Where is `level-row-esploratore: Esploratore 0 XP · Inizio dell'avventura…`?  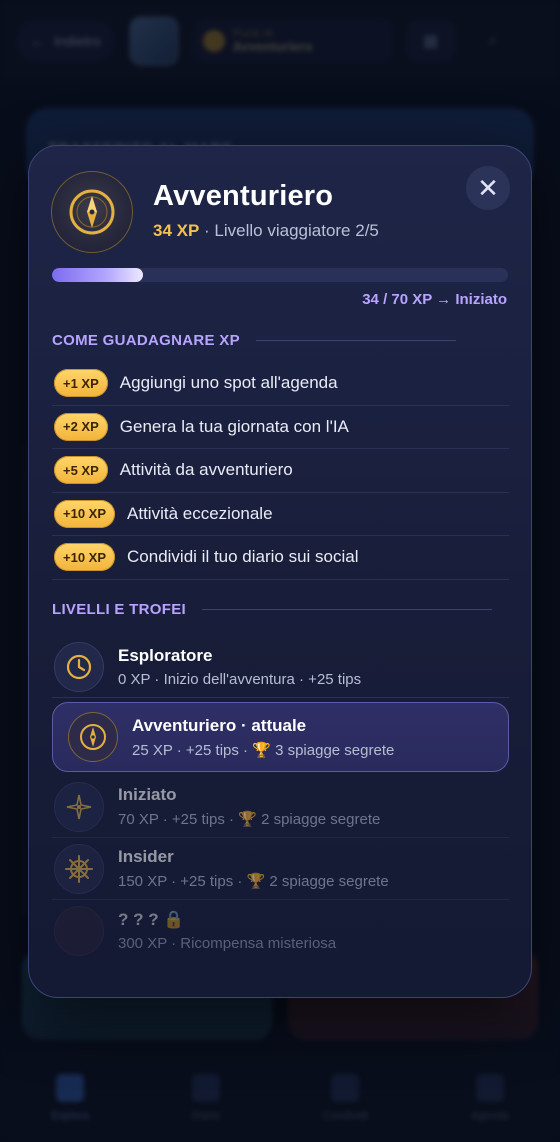
level-row-esploratore: Esploratore 0 XP · Inizio dell'avventura… is located at coordinates (280, 667).